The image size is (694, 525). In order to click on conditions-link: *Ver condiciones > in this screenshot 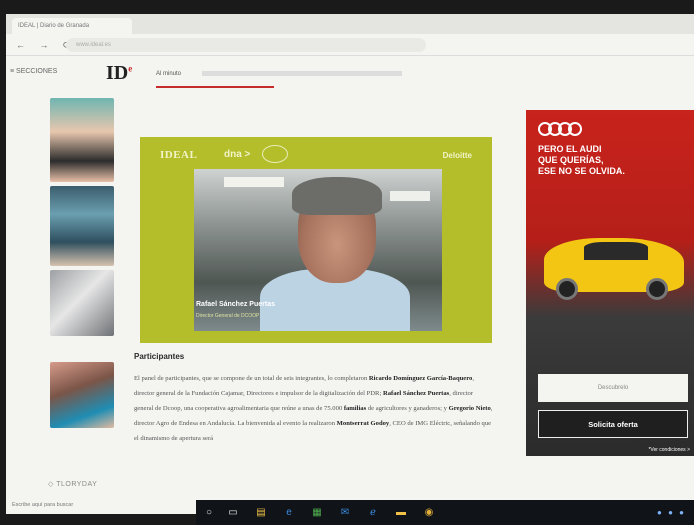, I will do `click(669, 450)`.